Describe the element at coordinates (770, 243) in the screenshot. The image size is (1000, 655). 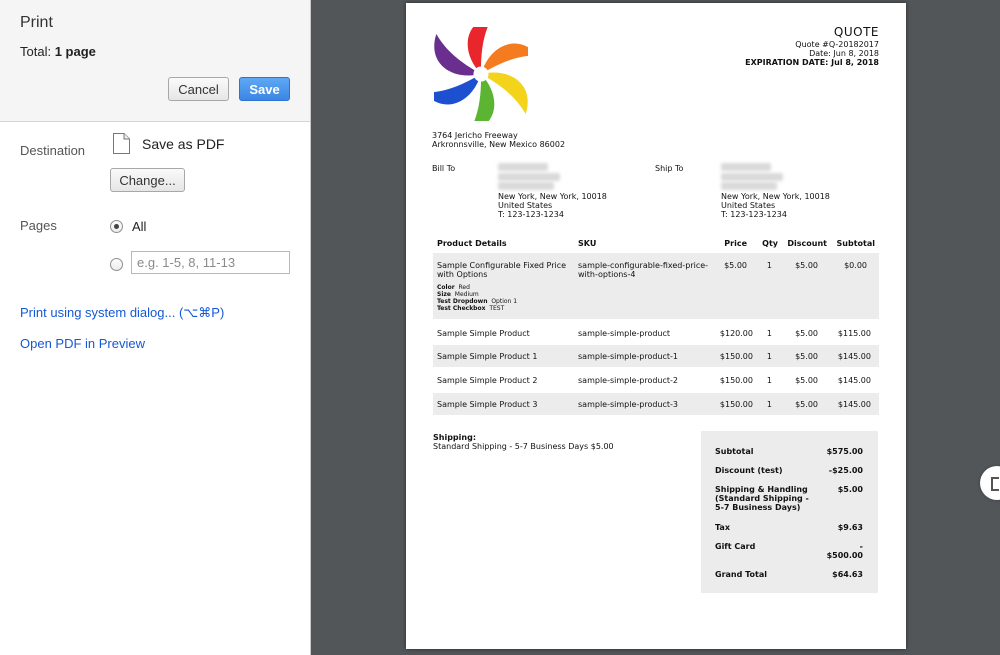
I see `col-qty: Qty` at that location.